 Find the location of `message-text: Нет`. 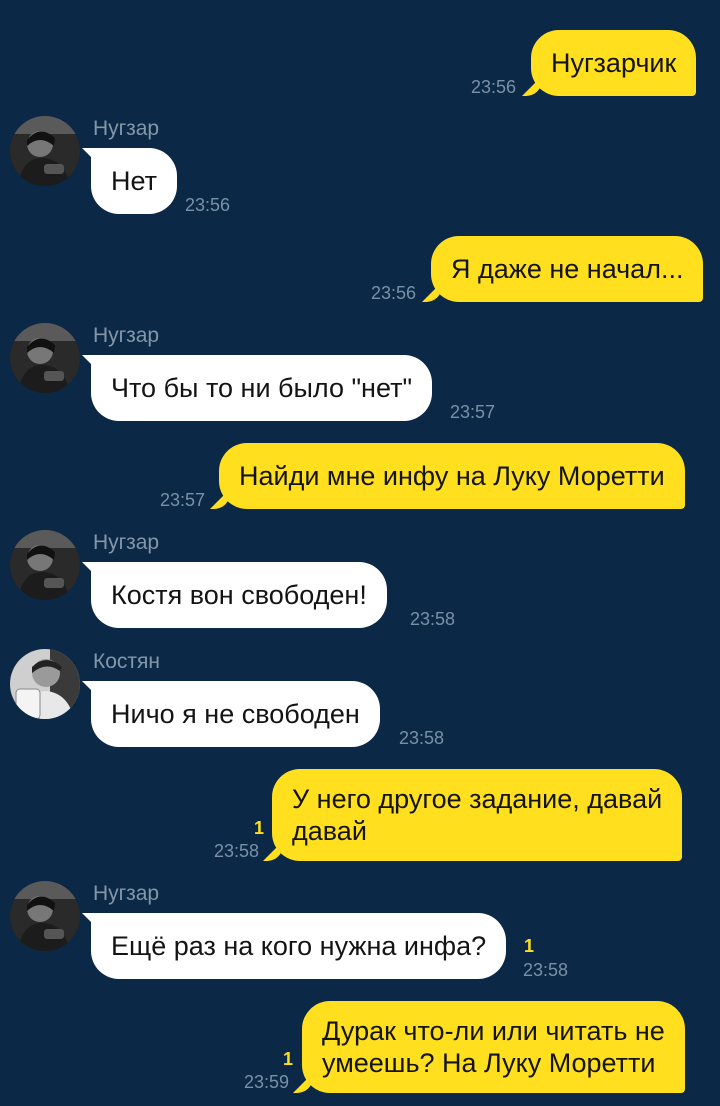

message-text: Нет is located at coordinates (134, 181).